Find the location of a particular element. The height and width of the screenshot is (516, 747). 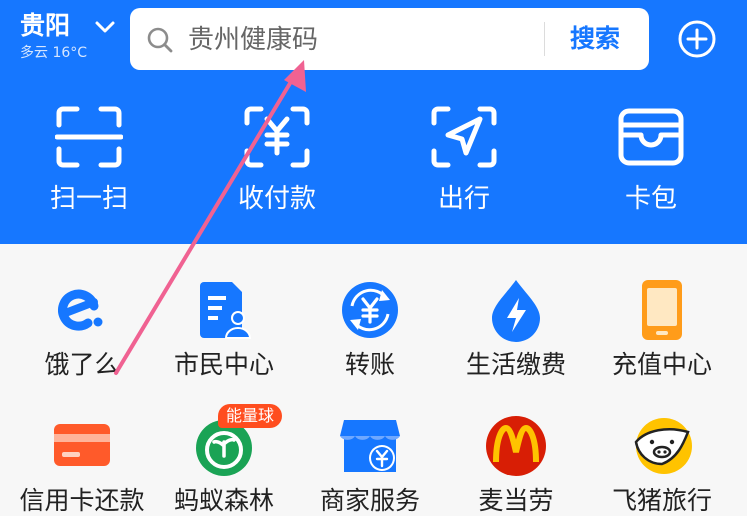

service-recharge-center: 充值中心 is located at coordinates (662, 328).